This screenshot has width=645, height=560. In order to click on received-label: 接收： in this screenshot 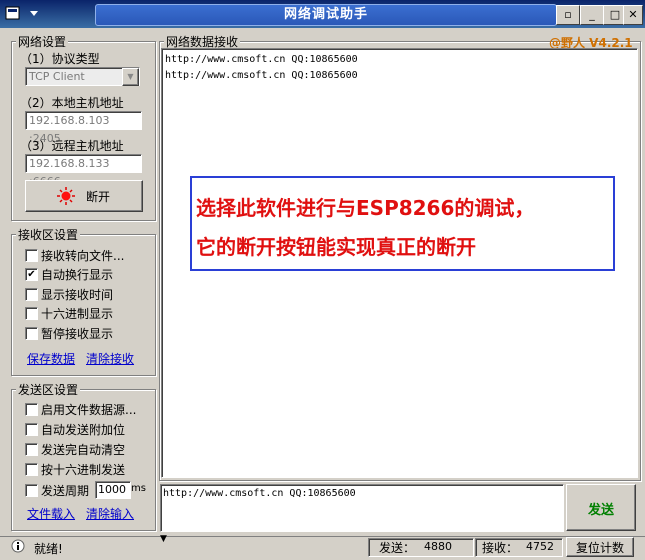, I will do `click(500, 548)`.